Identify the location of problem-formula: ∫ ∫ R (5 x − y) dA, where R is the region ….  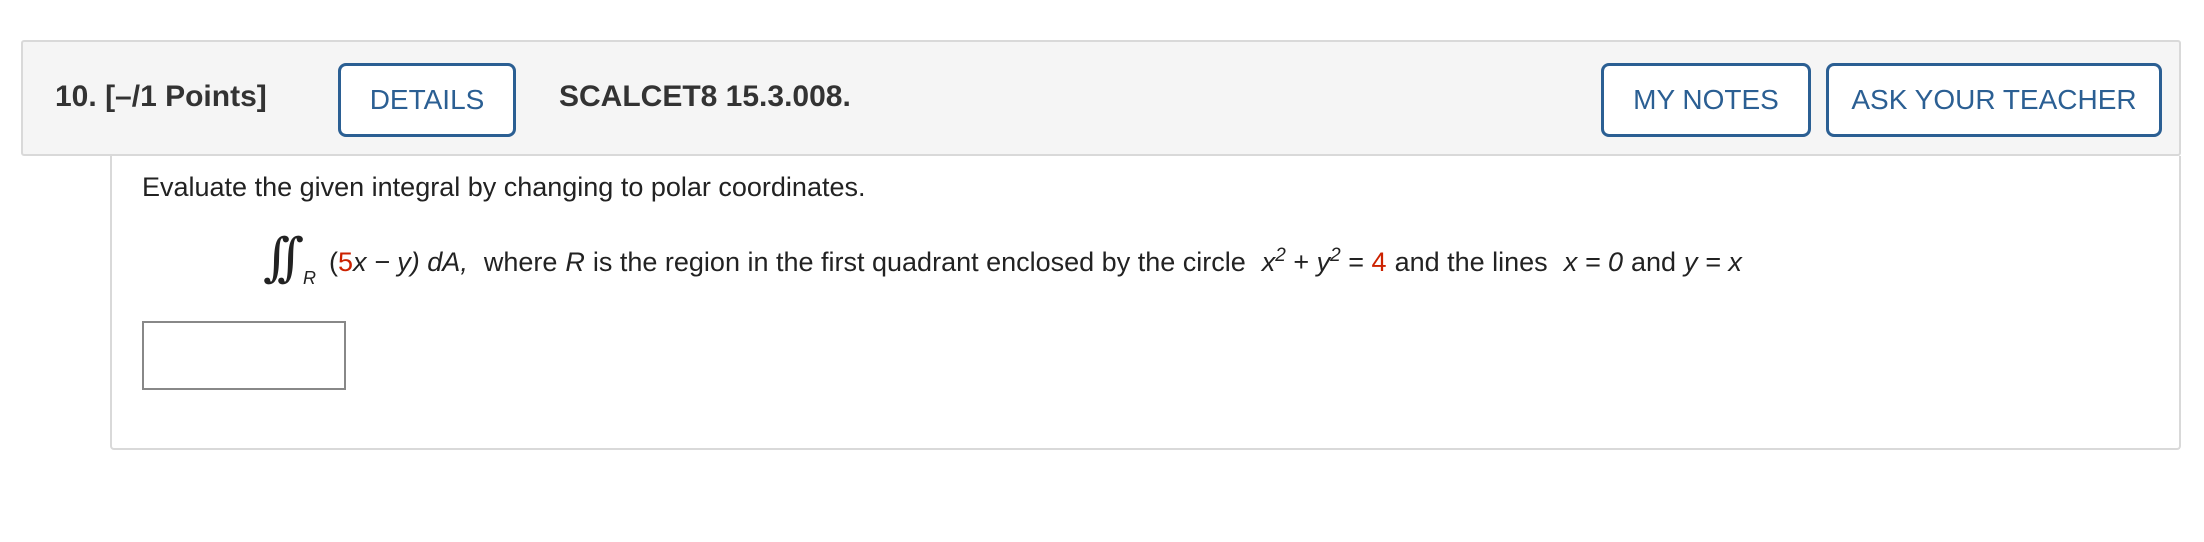
(1002, 260).